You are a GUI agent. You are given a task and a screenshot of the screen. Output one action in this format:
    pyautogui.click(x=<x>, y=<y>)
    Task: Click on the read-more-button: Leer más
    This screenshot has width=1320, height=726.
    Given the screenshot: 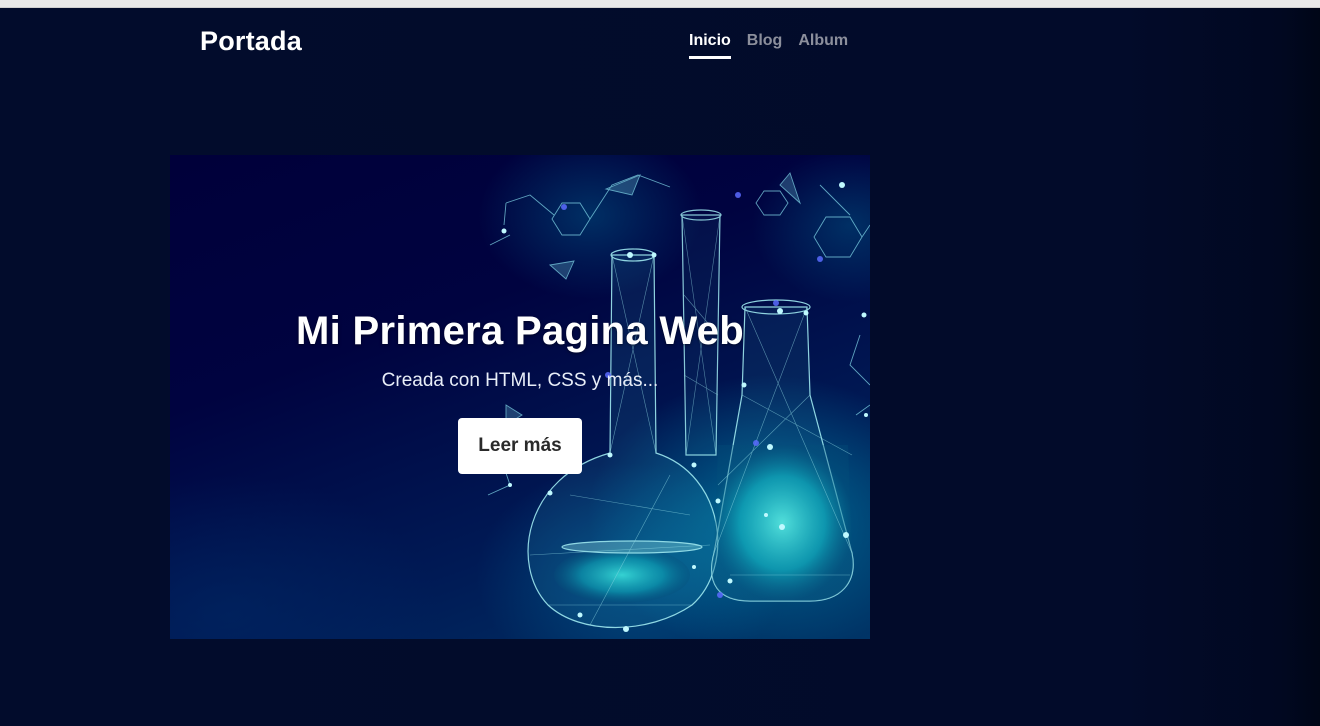 What is the action you would take?
    pyautogui.click(x=520, y=446)
    